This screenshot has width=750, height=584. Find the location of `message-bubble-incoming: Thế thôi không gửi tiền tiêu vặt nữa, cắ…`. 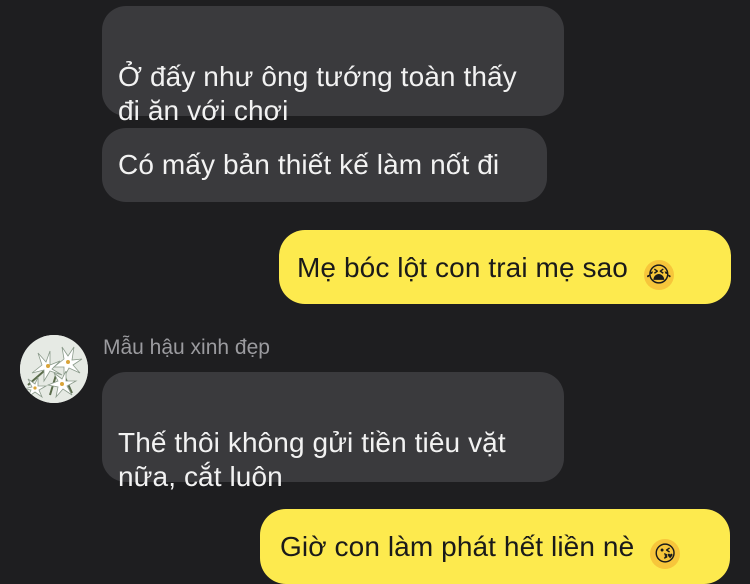

message-bubble-incoming: Thế thôi không gửi tiền tiêu vặt nữa, cắ… is located at coordinates (333, 432).